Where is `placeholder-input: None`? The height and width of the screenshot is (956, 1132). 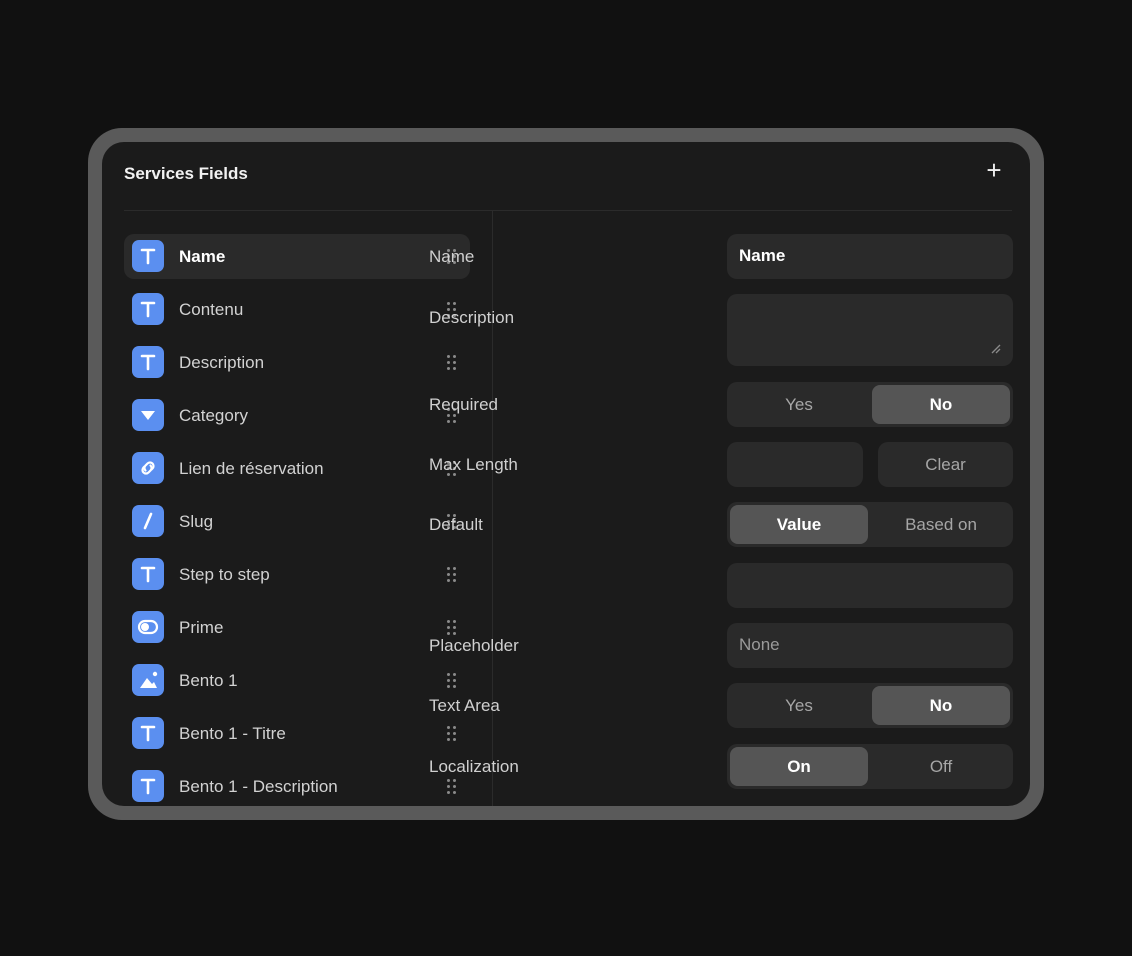
placeholder-input: None is located at coordinates (870, 645).